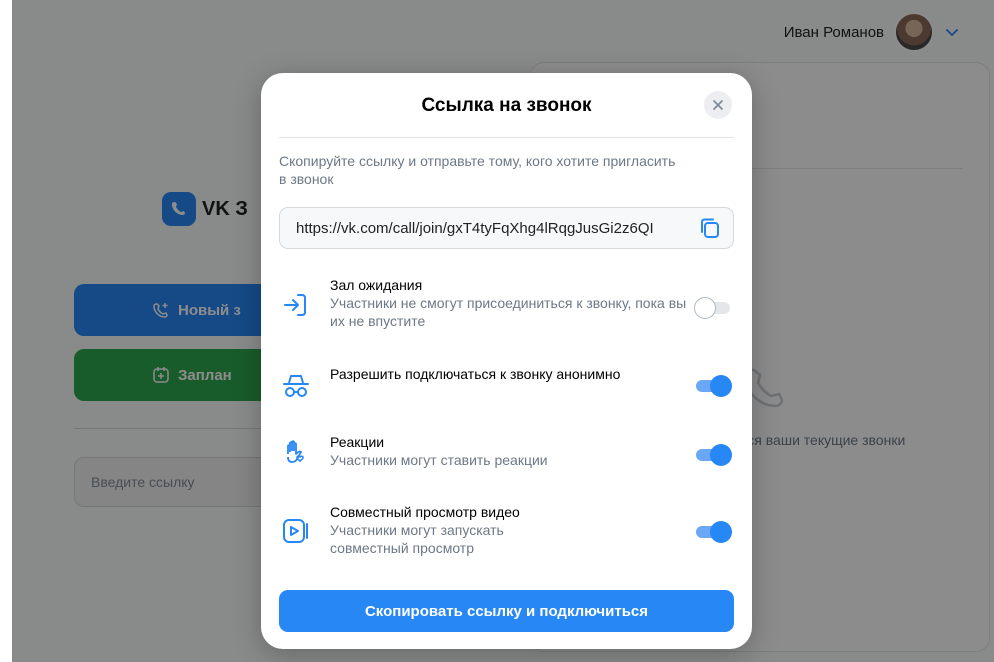  What do you see at coordinates (425, 512) in the screenshot?
I see `option-title: Совместный просмотр видео` at bounding box center [425, 512].